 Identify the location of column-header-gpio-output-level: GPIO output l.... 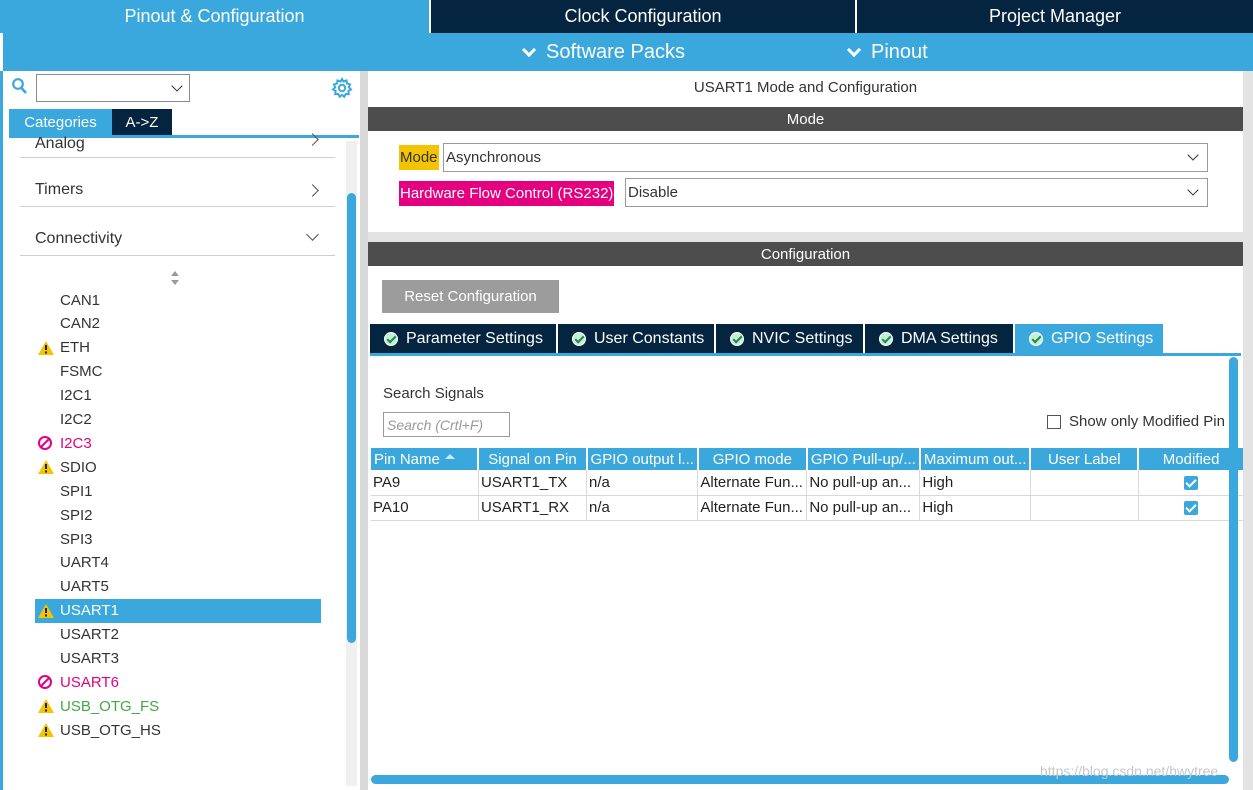
(642, 459).